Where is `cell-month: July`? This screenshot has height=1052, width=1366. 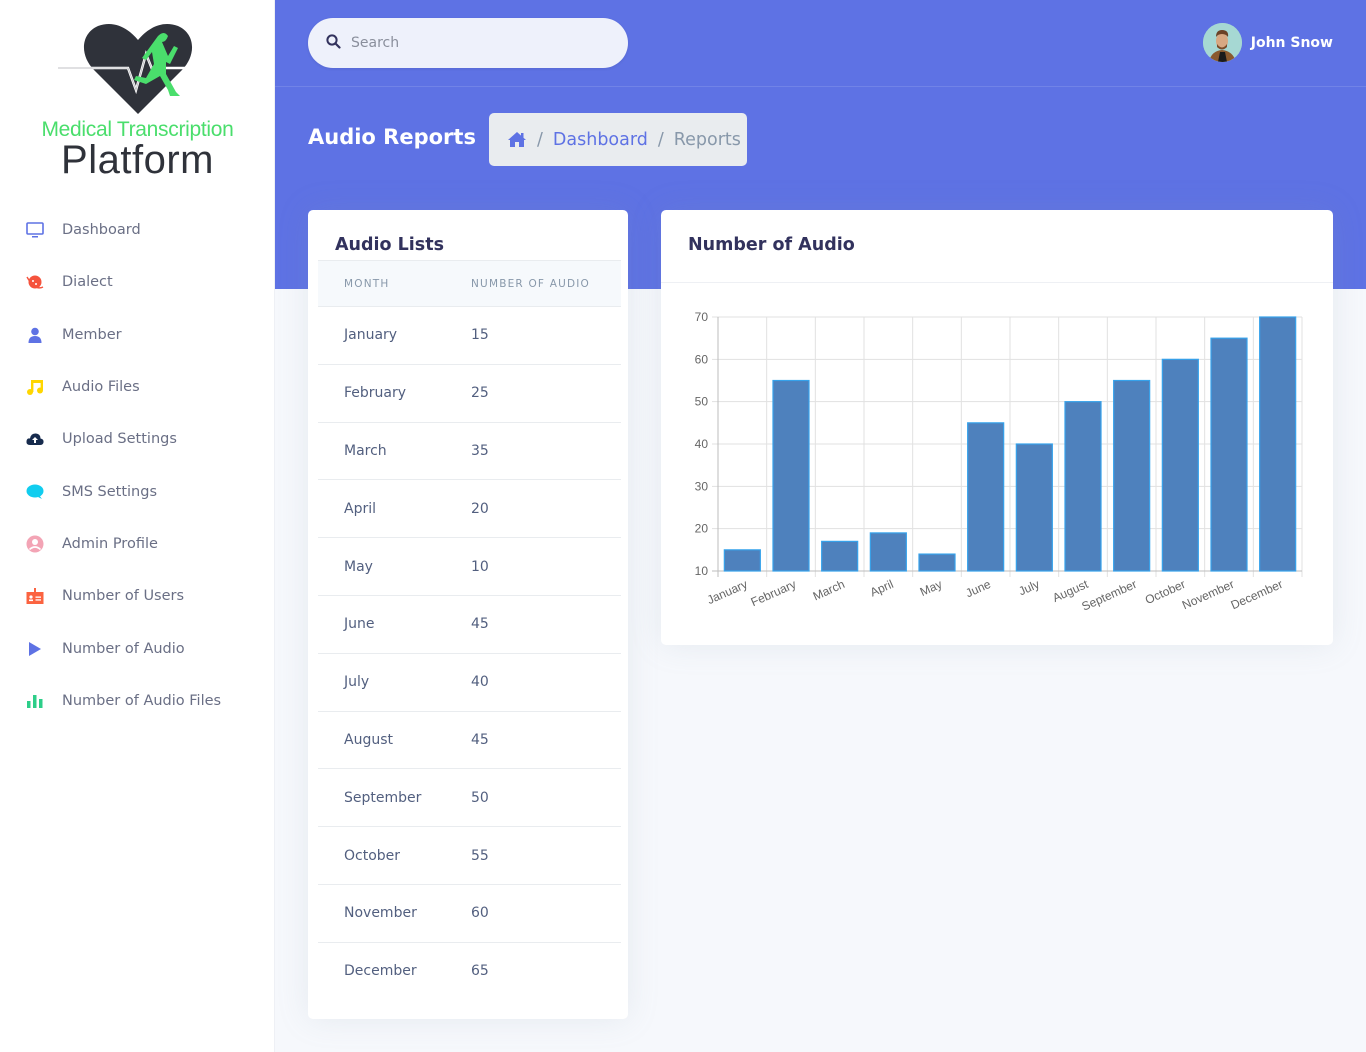
cell-month: July is located at coordinates (394, 682).